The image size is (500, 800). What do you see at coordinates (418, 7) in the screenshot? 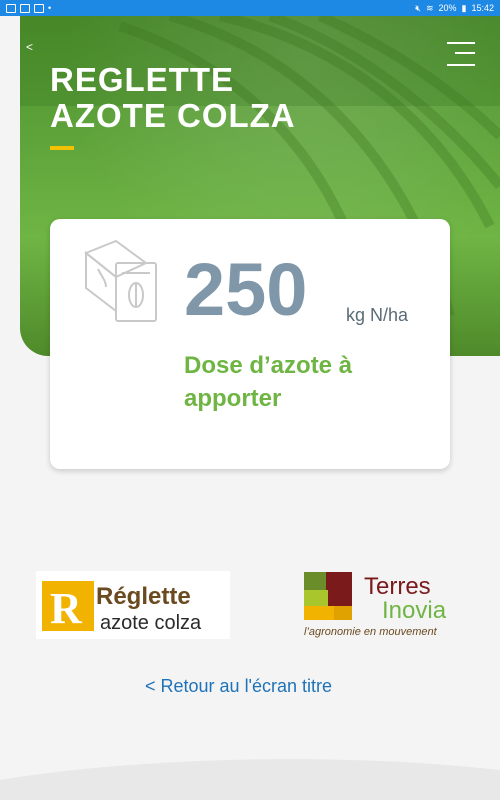
I see `mute-icon: 🔇︎` at bounding box center [418, 7].